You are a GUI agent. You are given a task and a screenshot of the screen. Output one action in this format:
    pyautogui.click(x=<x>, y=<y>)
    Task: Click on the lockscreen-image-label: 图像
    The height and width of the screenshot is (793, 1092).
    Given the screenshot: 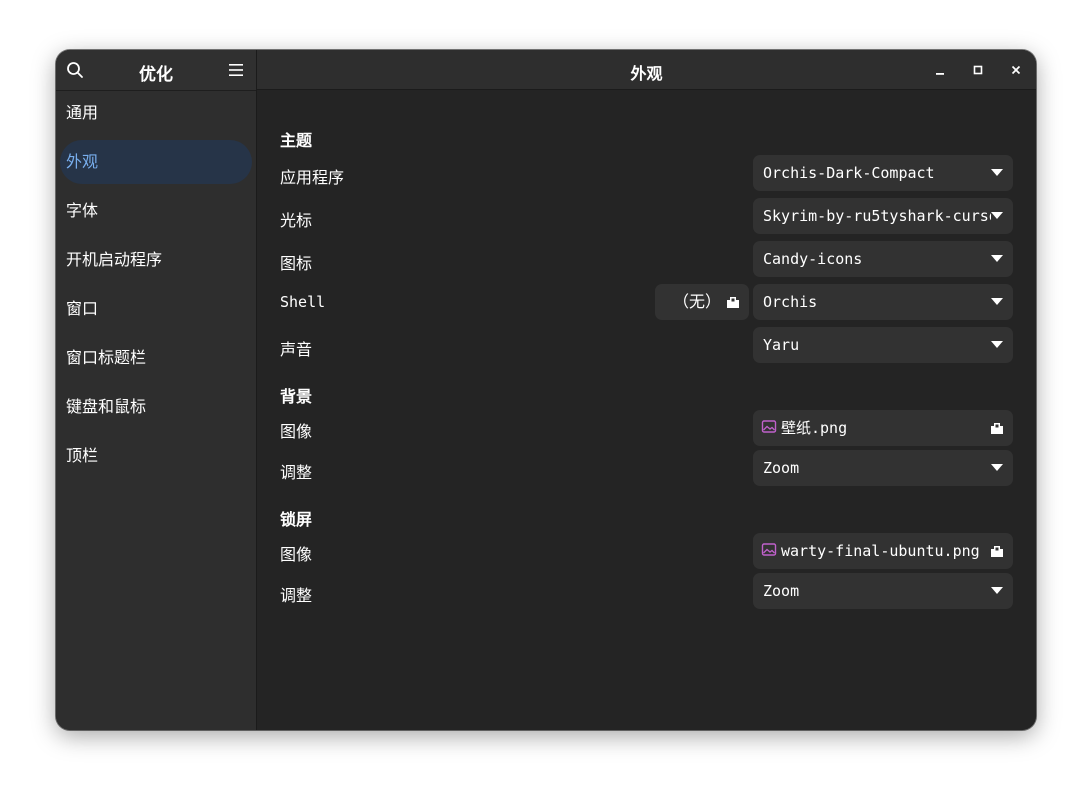 What is the action you would take?
    pyautogui.click(x=296, y=554)
    